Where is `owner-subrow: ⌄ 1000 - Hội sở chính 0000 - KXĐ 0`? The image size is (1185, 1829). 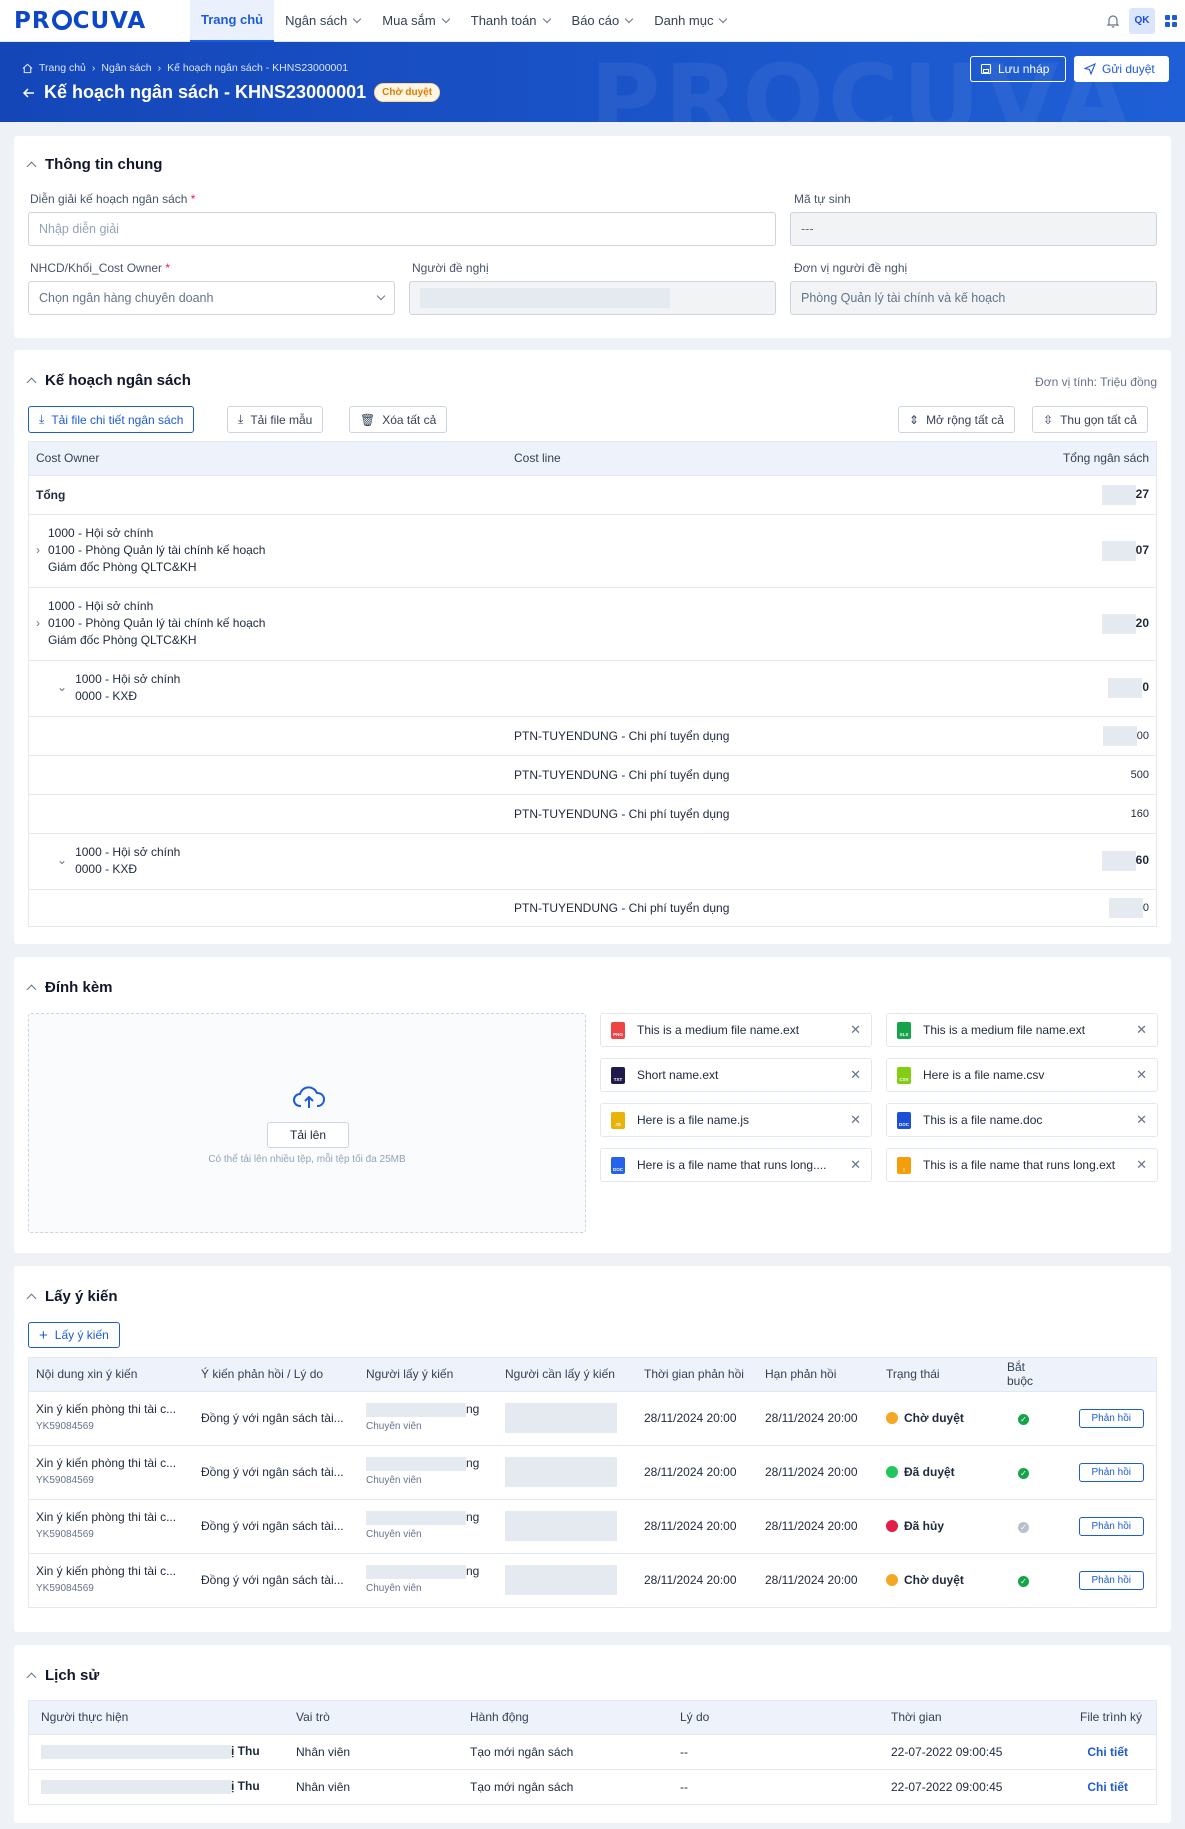 owner-subrow: ⌄ 1000 - Hội sở chính 0000 - KXĐ 0 is located at coordinates (592, 687).